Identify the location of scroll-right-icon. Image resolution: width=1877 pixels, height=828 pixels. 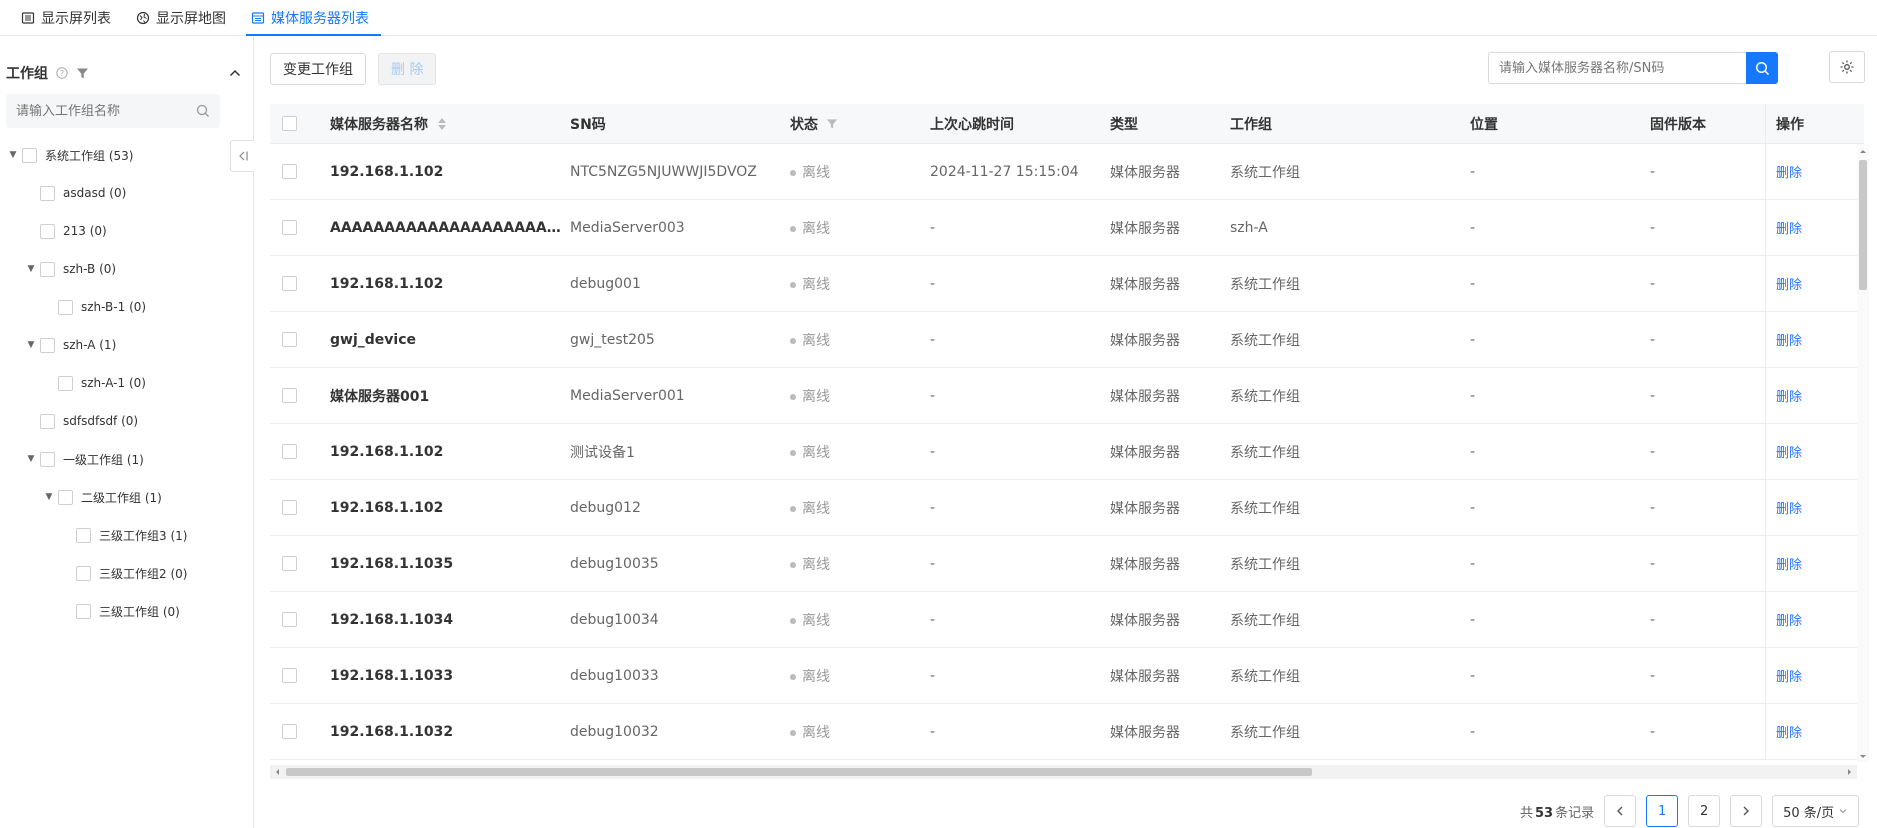
(1850, 772).